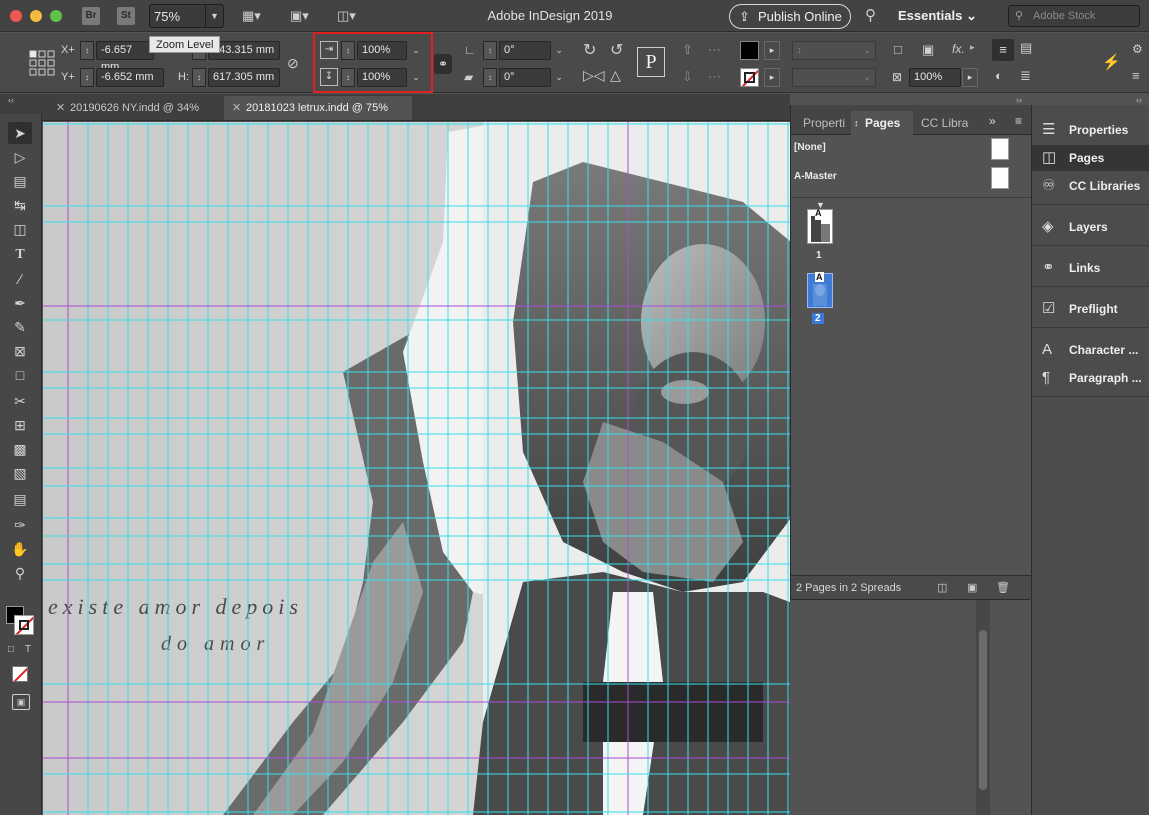  Describe the element at coordinates (870, 15) in the screenshot. I see `lightbulb-icon: ⚲` at that location.